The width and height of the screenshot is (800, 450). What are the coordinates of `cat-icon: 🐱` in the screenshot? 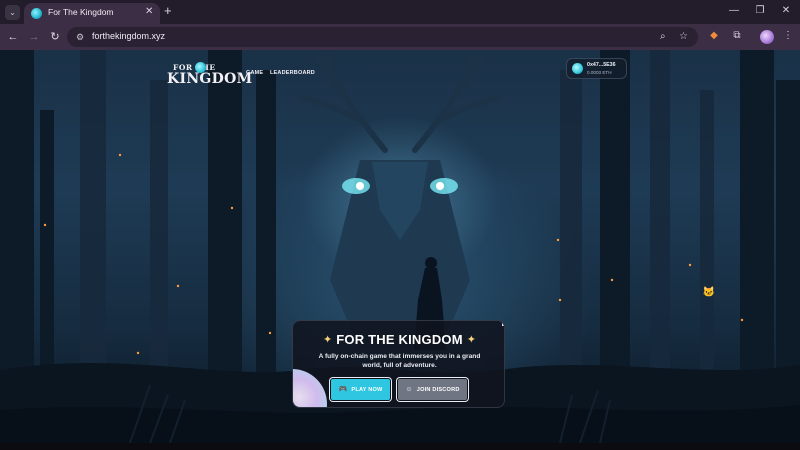 It's located at (709, 293).